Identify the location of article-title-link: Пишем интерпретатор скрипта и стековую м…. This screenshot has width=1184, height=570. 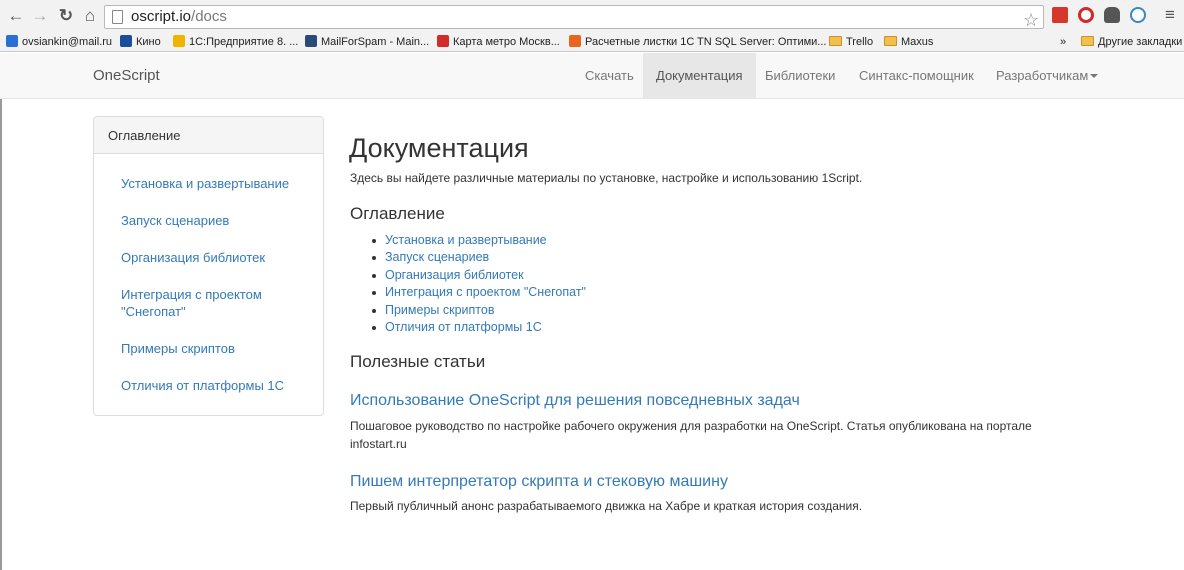
(539, 482).